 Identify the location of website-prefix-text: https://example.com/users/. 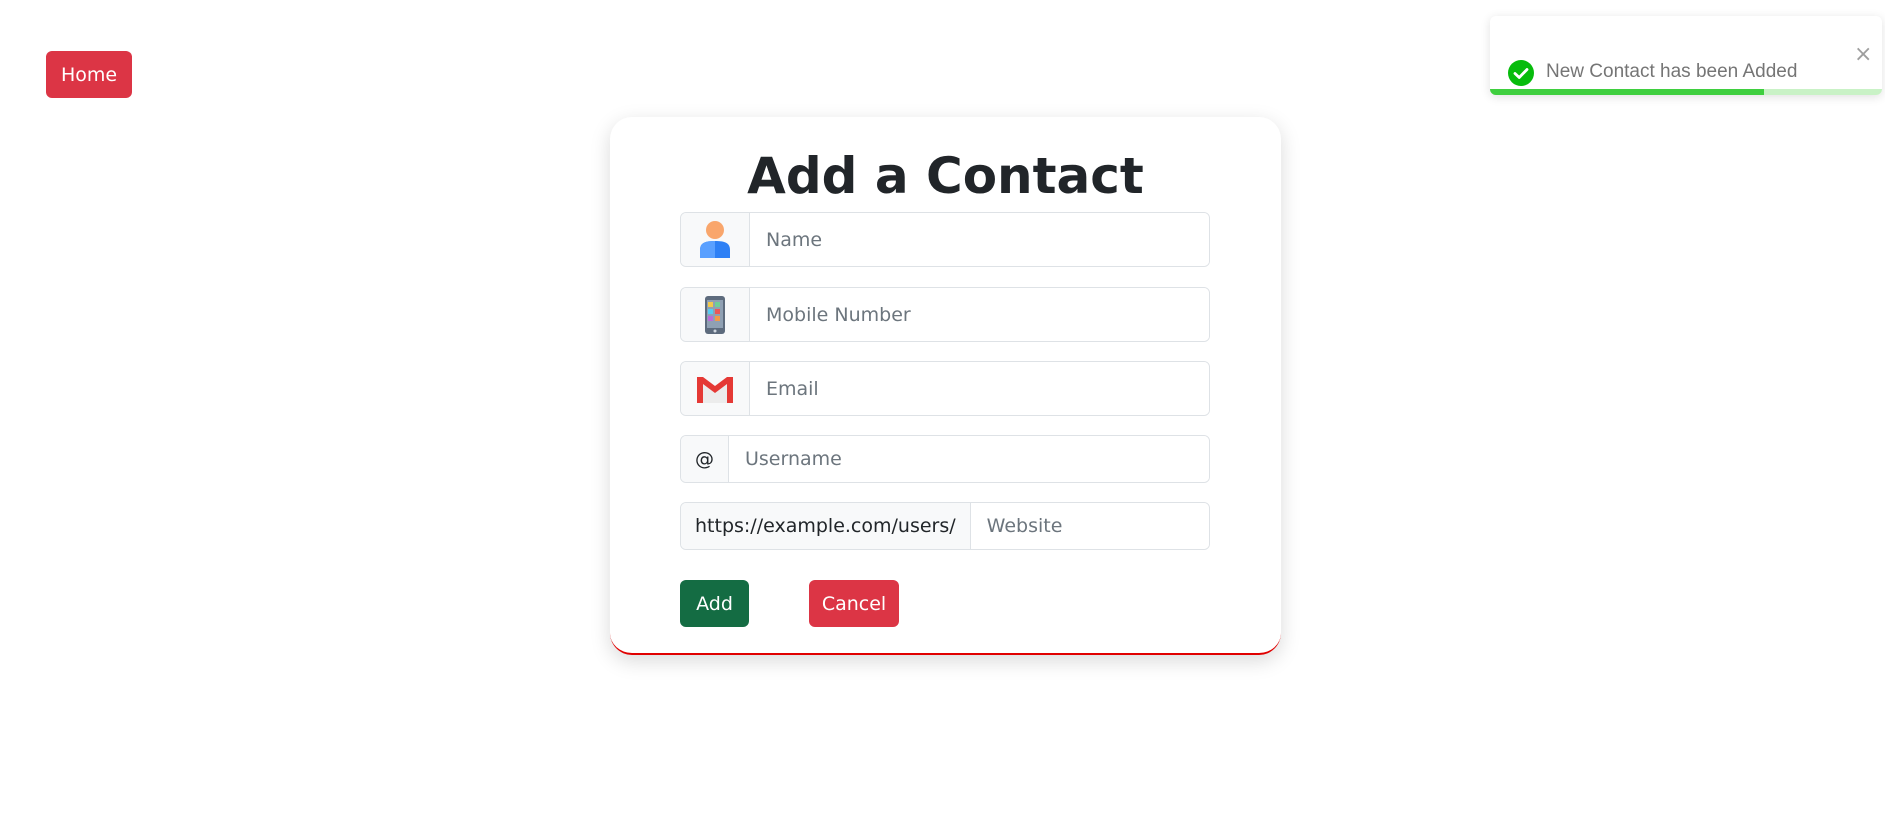
(825, 526).